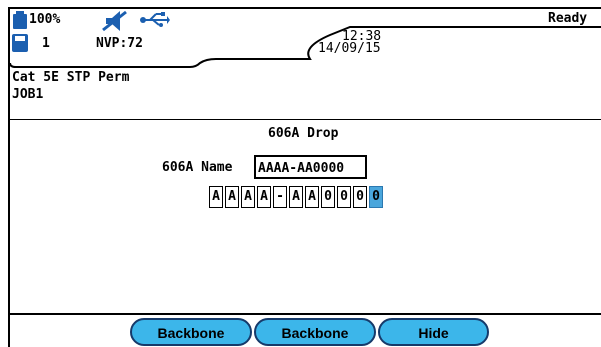  I want to click on softkey-divider, so click(305, 314).